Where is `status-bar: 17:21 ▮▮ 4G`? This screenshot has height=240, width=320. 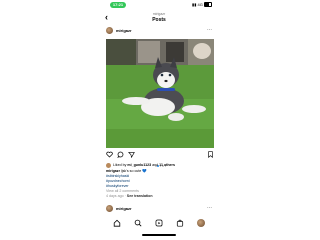 status-bar: 17:21 ▮▮ 4G is located at coordinates (159, 5).